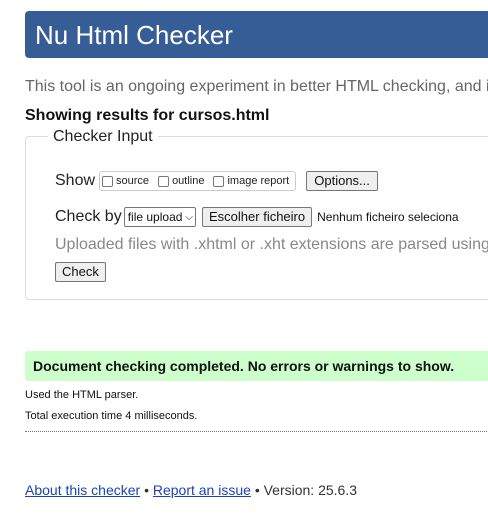 This screenshot has width=488, height=532. What do you see at coordinates (189, 217) in the screenshot?
I see `chevron-down-icon: ⌵` at bounding box center [189, 217].